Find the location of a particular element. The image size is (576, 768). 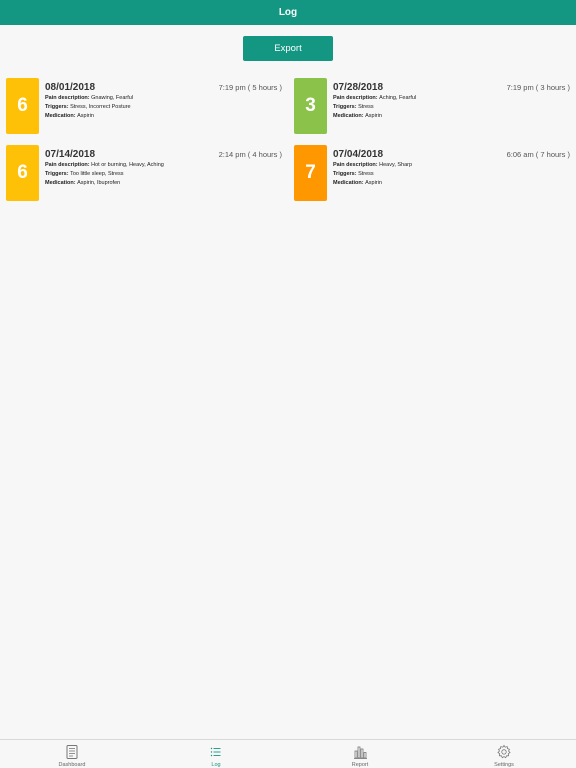

tab-label: Log is located at coordinates (216, 765).